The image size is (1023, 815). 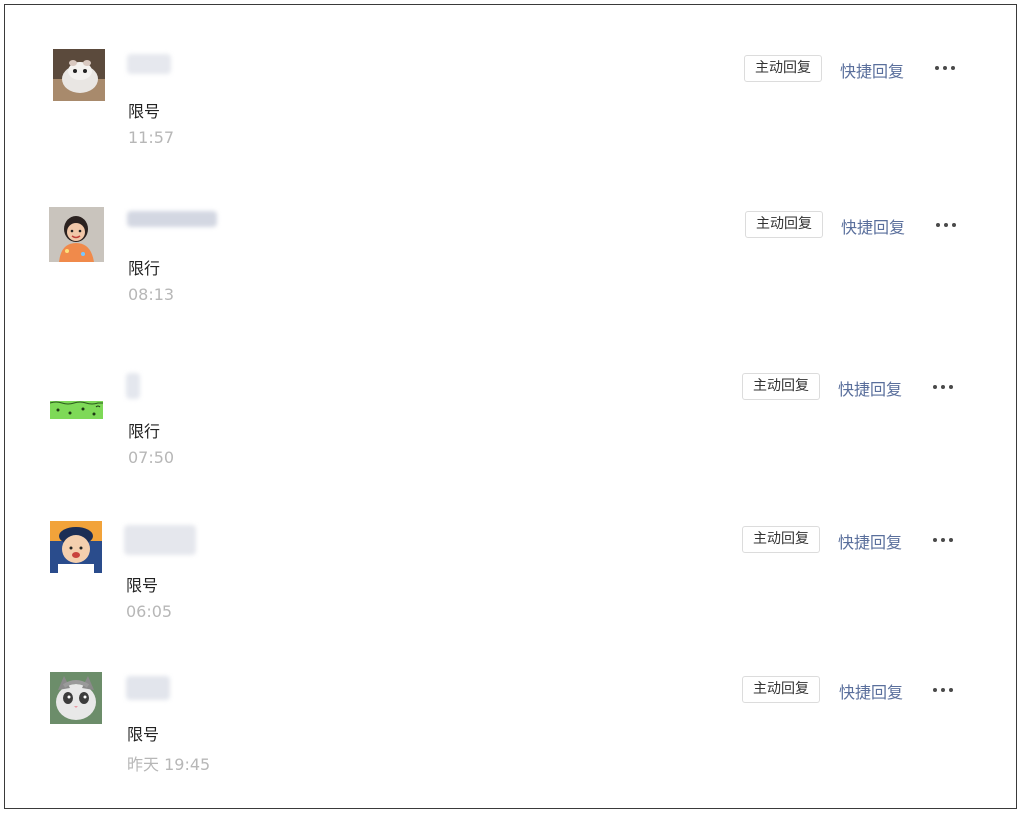 What do you see at coordinates (149, 611) in the screenshot?
I see `message-time: 06:05` at bounding box center [149, 611].